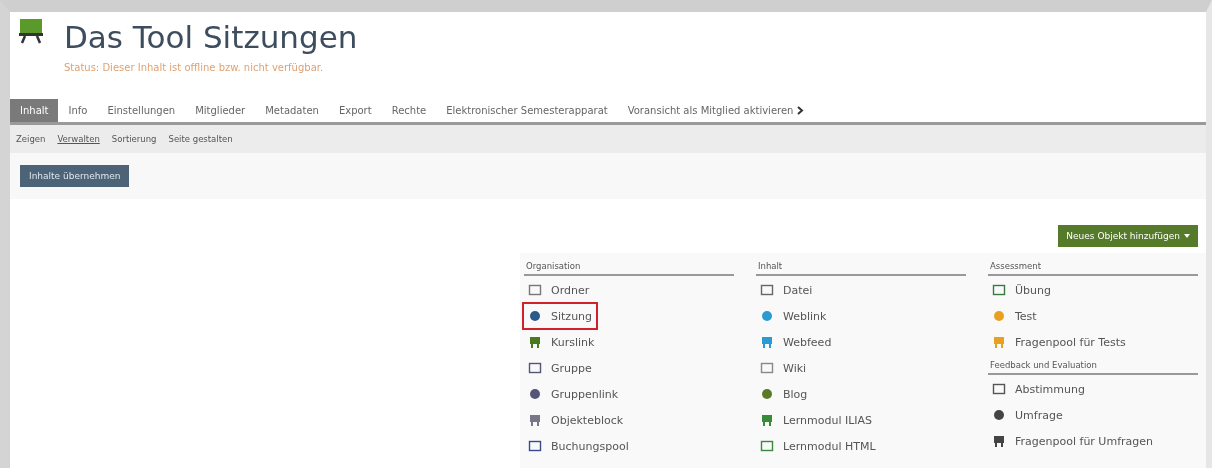  I want to click on group-heading: Inhalt, so click(861, 266).